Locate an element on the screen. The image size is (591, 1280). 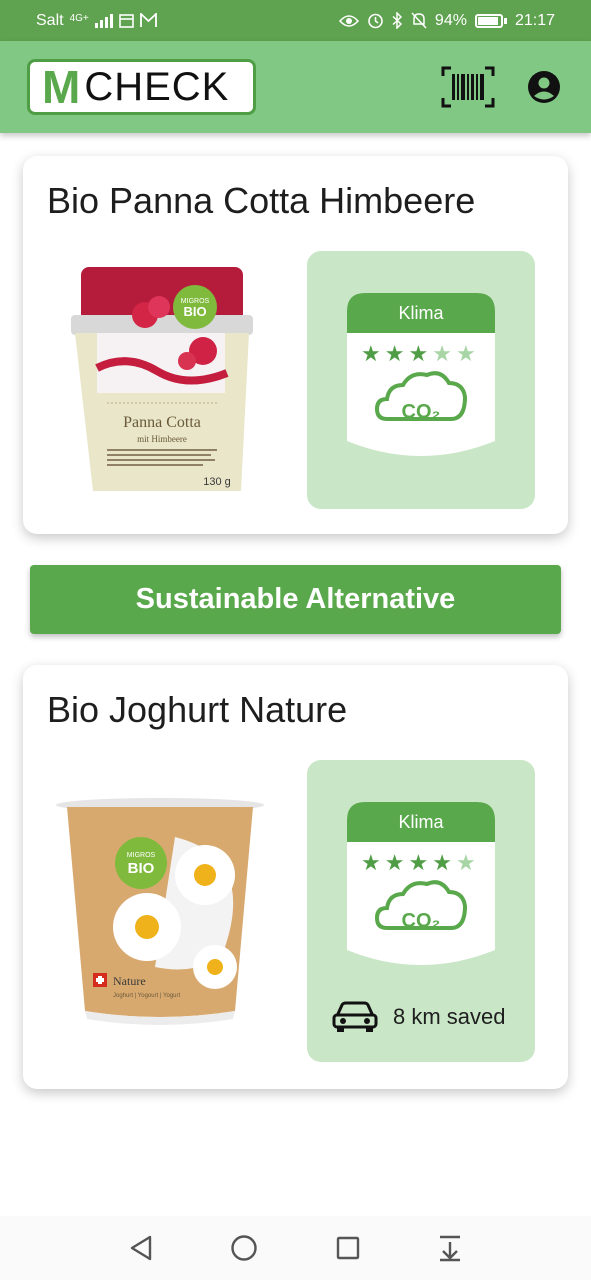
account-circle-icon is located at coordinates (544, 87).